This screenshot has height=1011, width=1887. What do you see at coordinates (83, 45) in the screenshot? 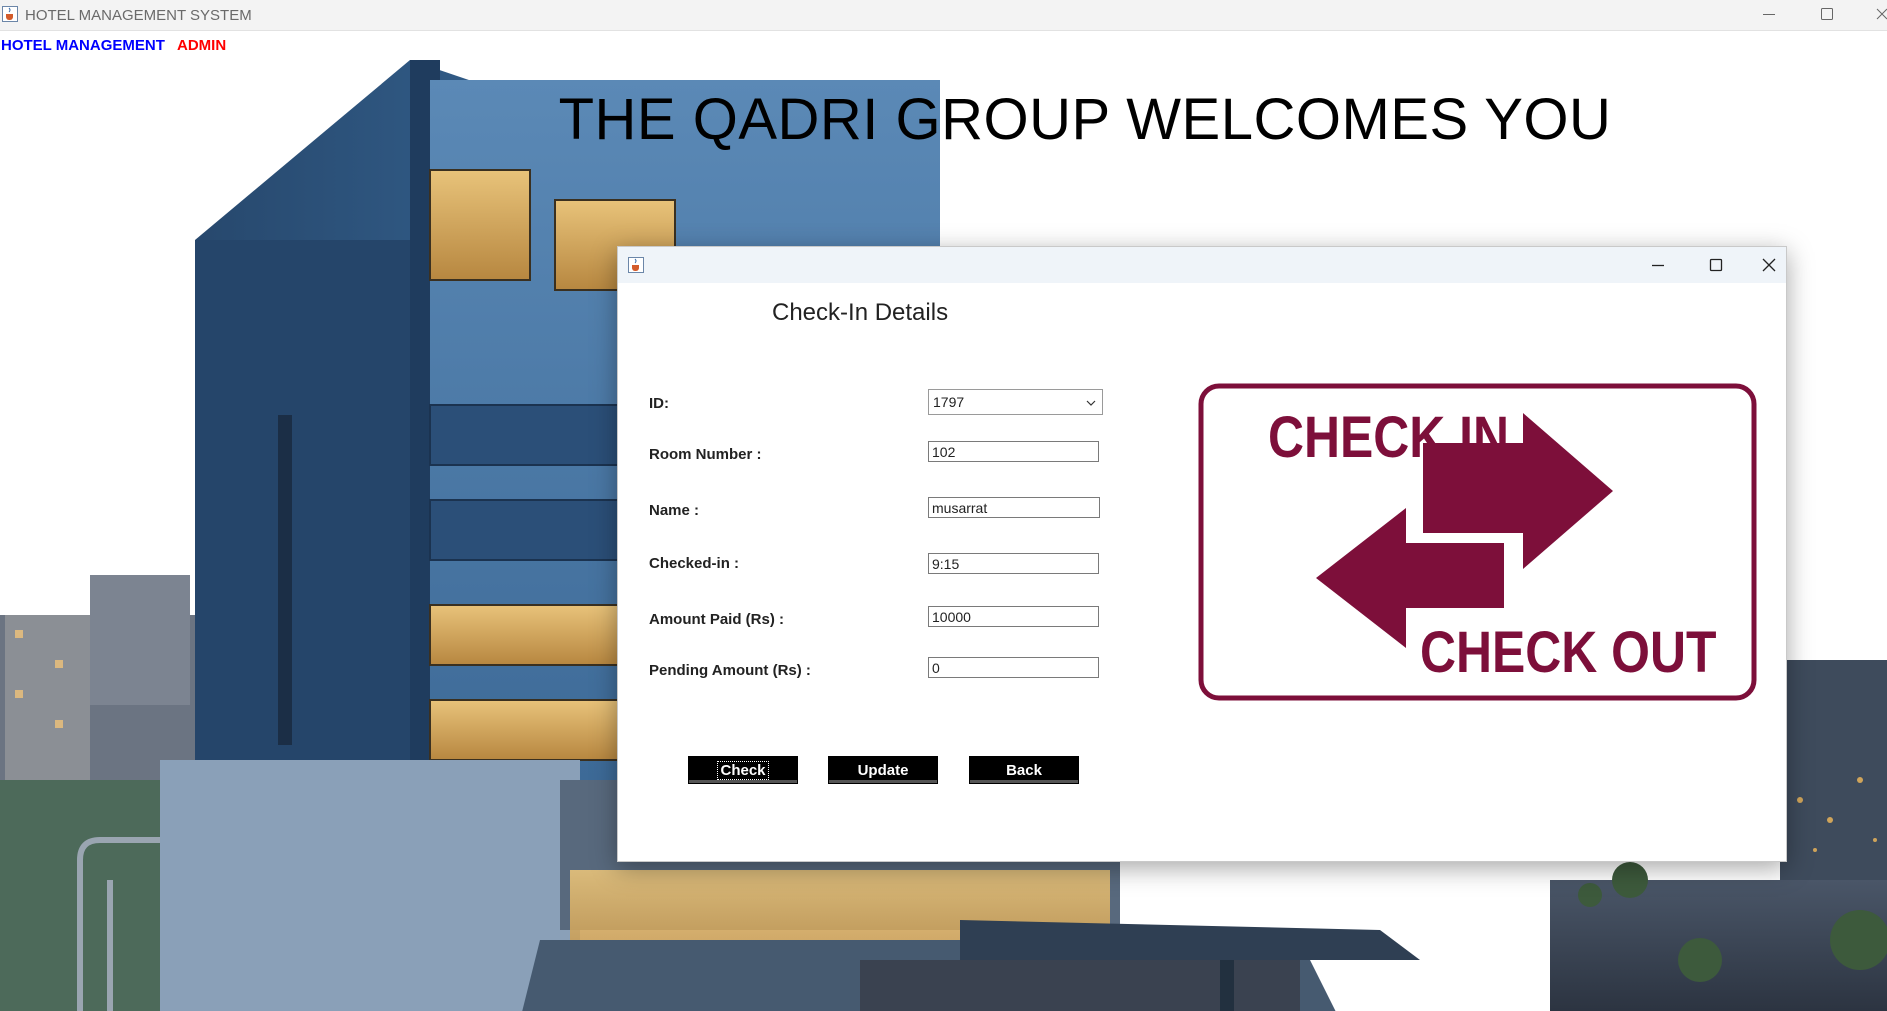
I see `menu-hotel-management: HOTEL MANAGEMENT` at bounding box center [83, 45].